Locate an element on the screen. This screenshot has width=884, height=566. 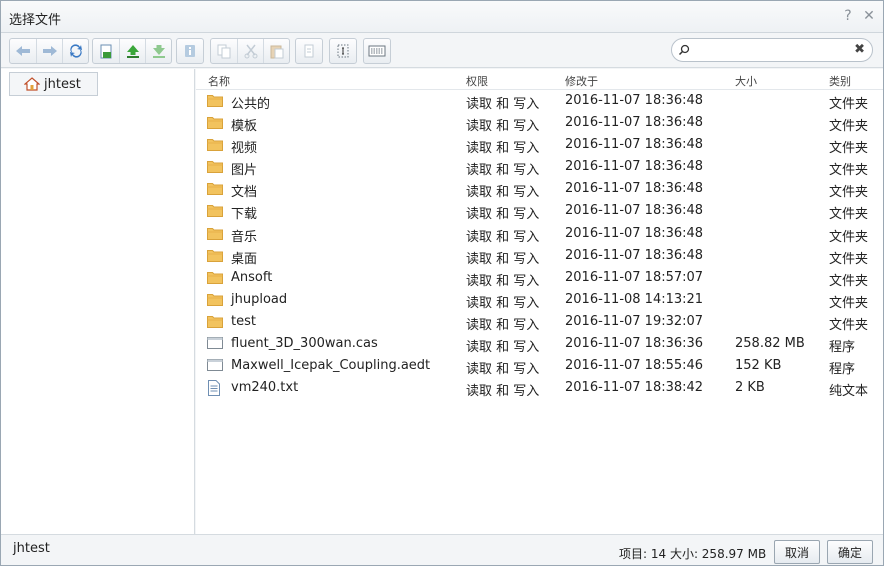
forward-button is located at coordinates (49, 51).